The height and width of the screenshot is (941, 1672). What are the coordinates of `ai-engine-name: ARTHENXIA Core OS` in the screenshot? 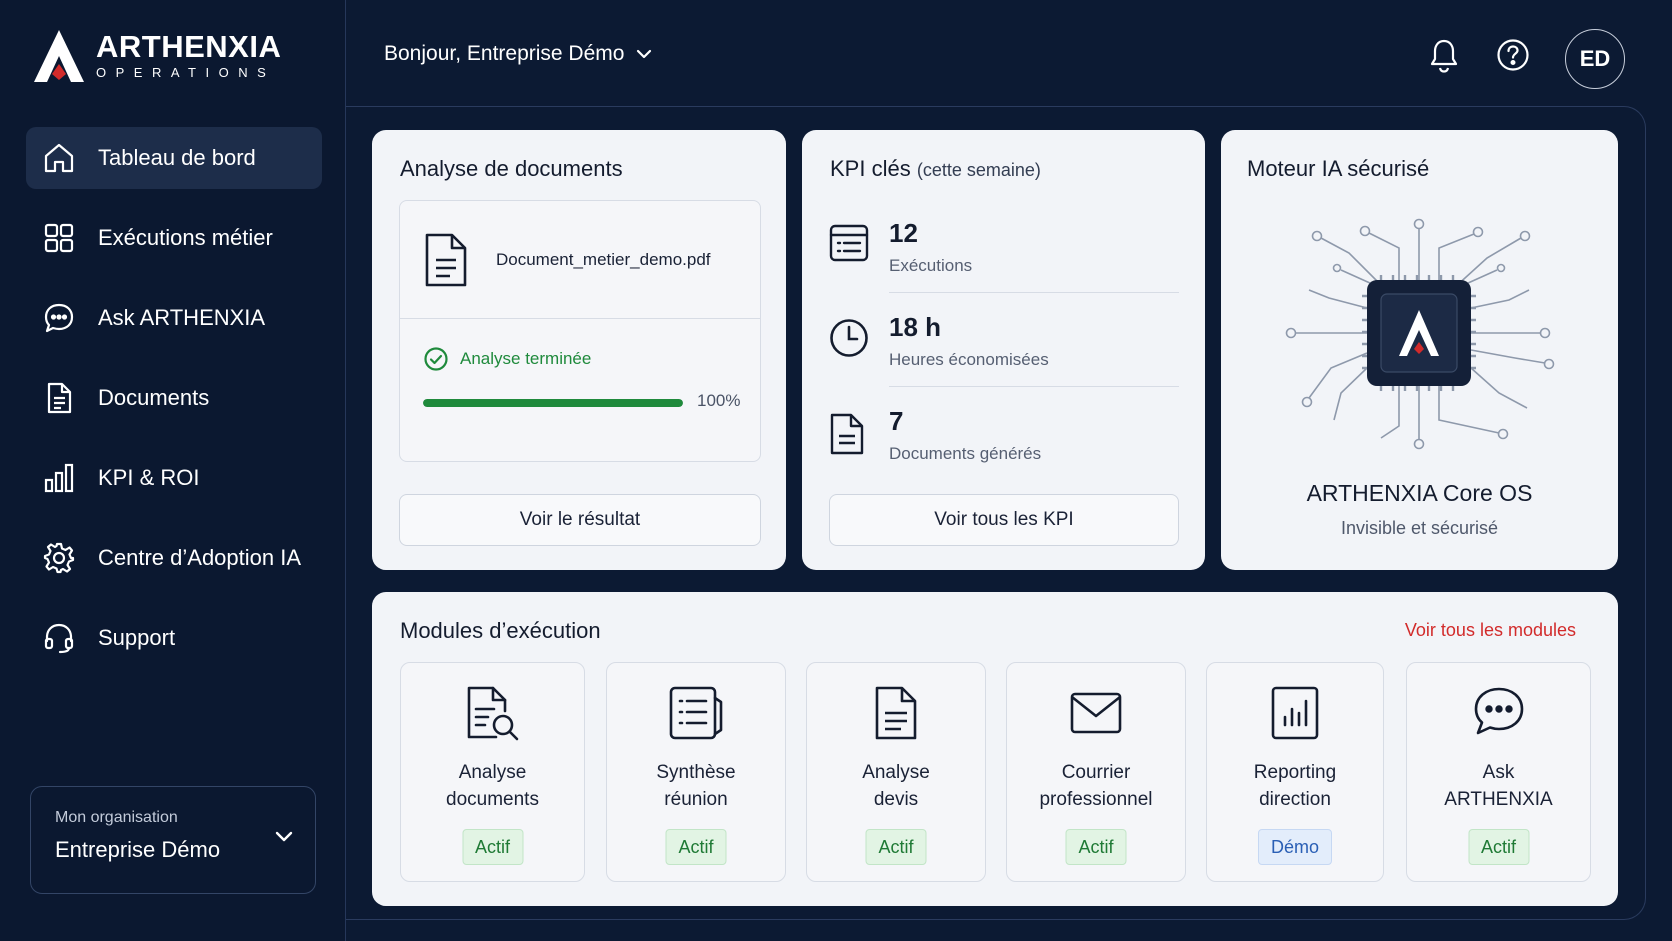 It's located at (1419, 493).